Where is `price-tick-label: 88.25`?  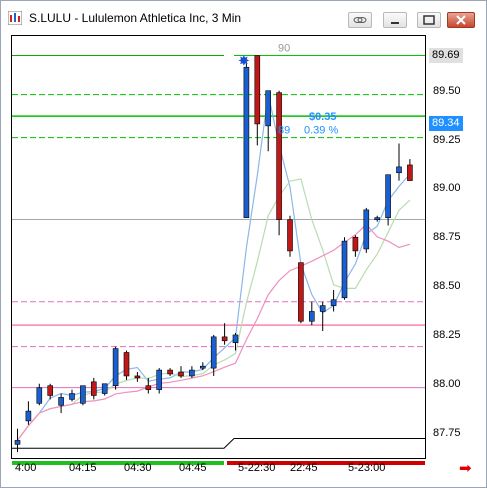 price-tick-label: 88.25 is located at coordinates (447, 334).